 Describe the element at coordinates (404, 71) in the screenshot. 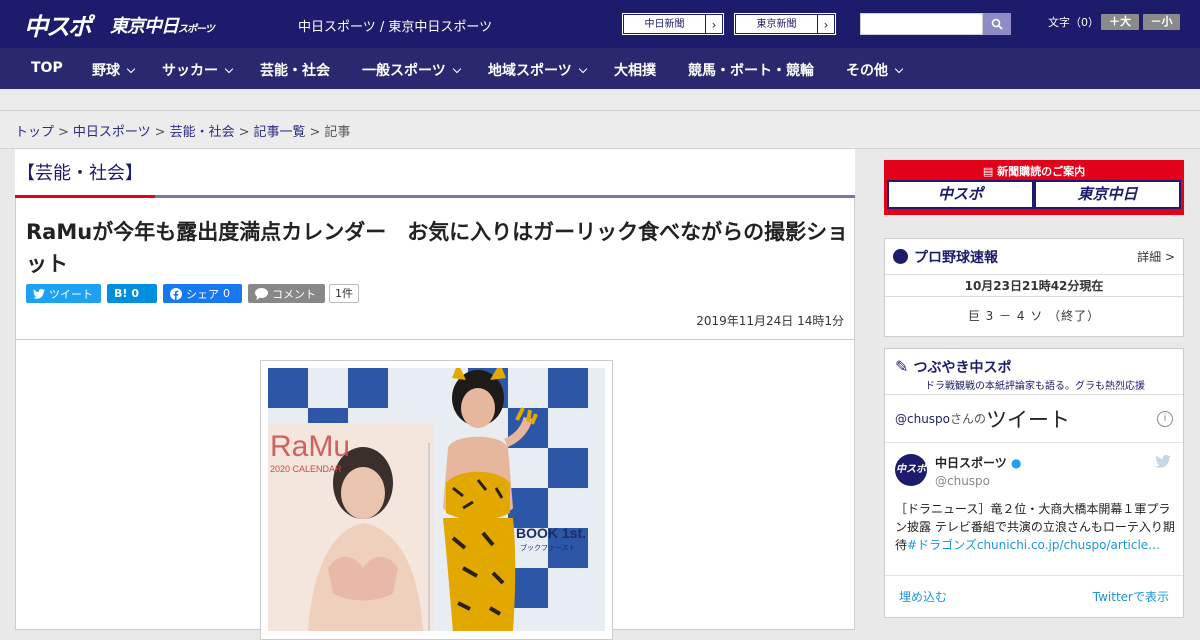

I see `nav-label: 一般スポーツ` at that location.